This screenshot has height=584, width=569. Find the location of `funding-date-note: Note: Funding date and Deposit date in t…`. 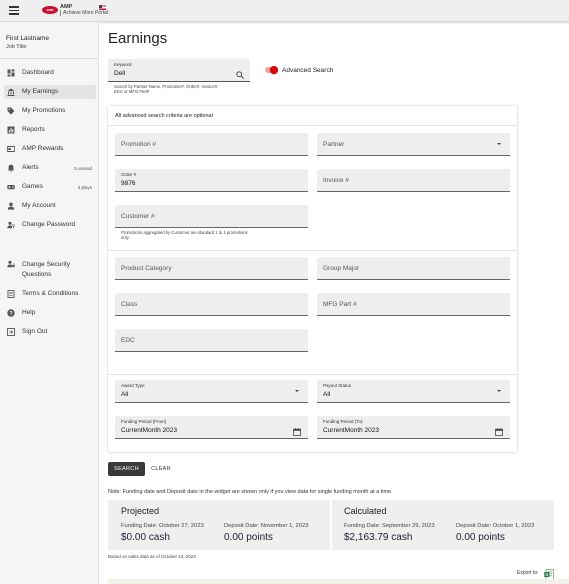

funding-date-note: Note: Funding date and Deposit date in t… is located at coordinates (250, 492).